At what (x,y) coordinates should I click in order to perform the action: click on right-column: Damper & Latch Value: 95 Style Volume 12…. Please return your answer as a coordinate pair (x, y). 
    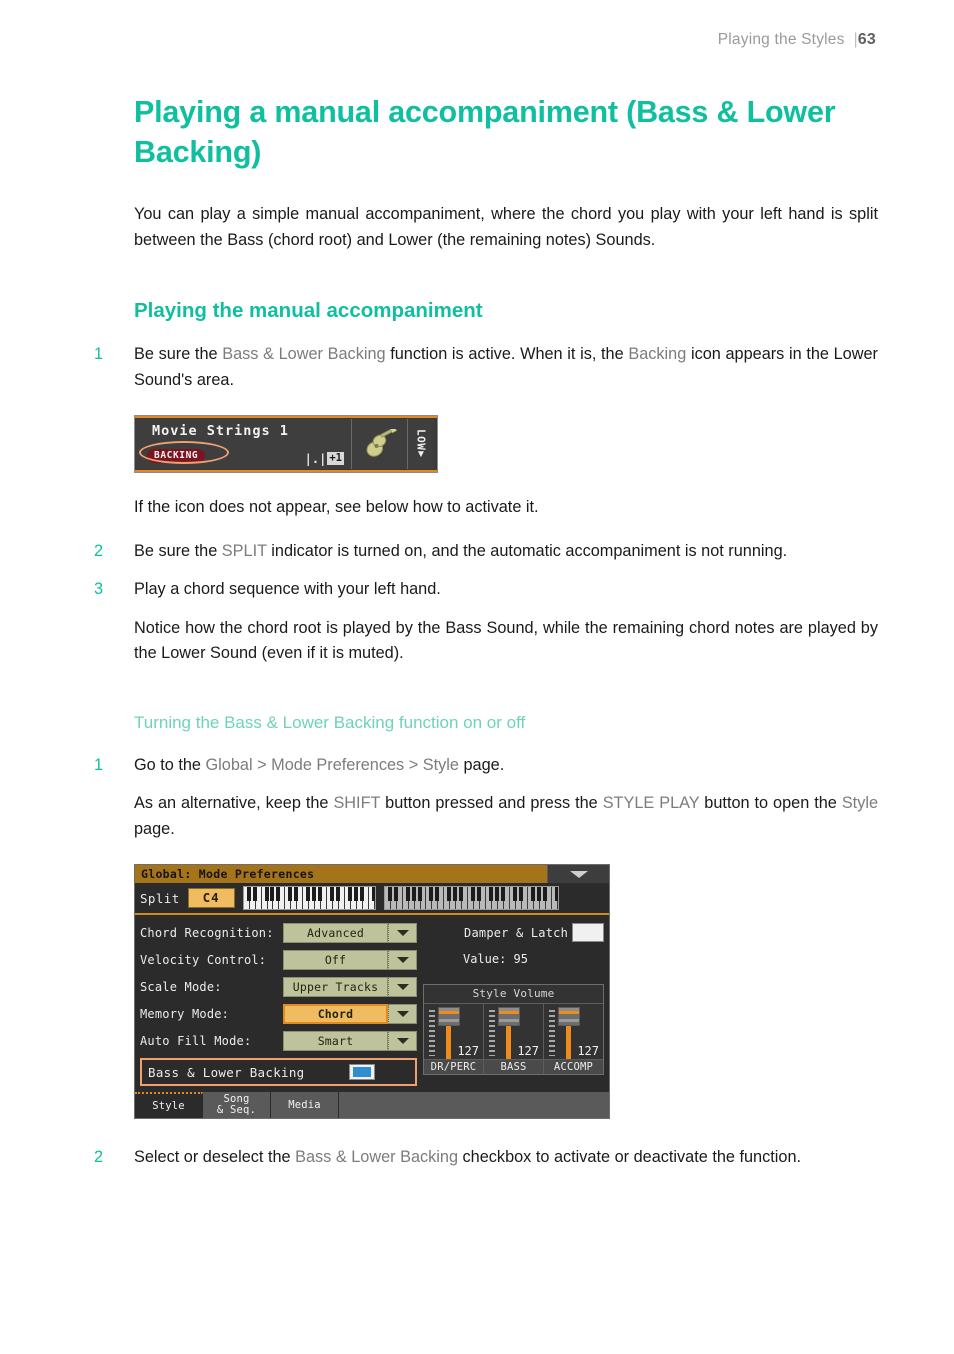
    Looking at the image, I should click on (510, 1002).